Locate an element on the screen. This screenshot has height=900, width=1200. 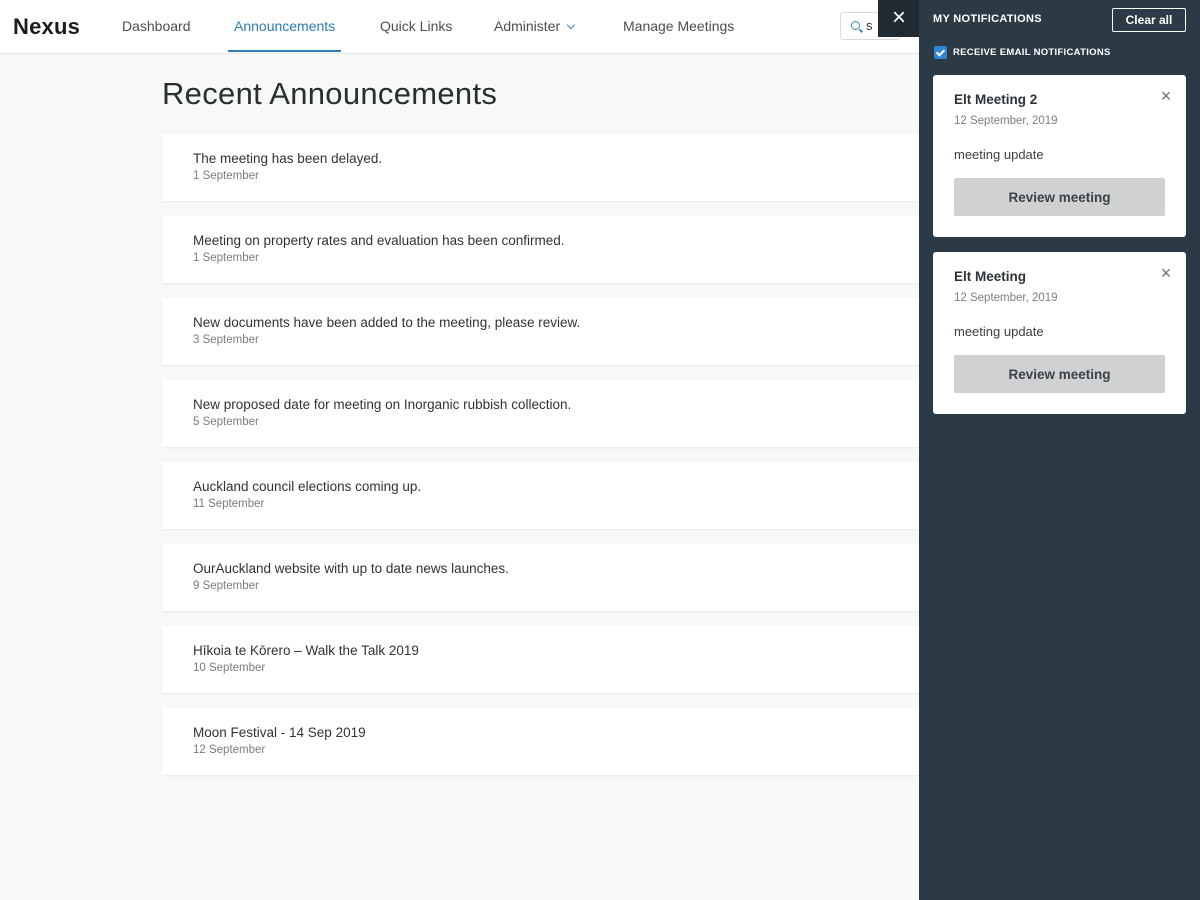
search-value: s is located at coordinates (869, 25).